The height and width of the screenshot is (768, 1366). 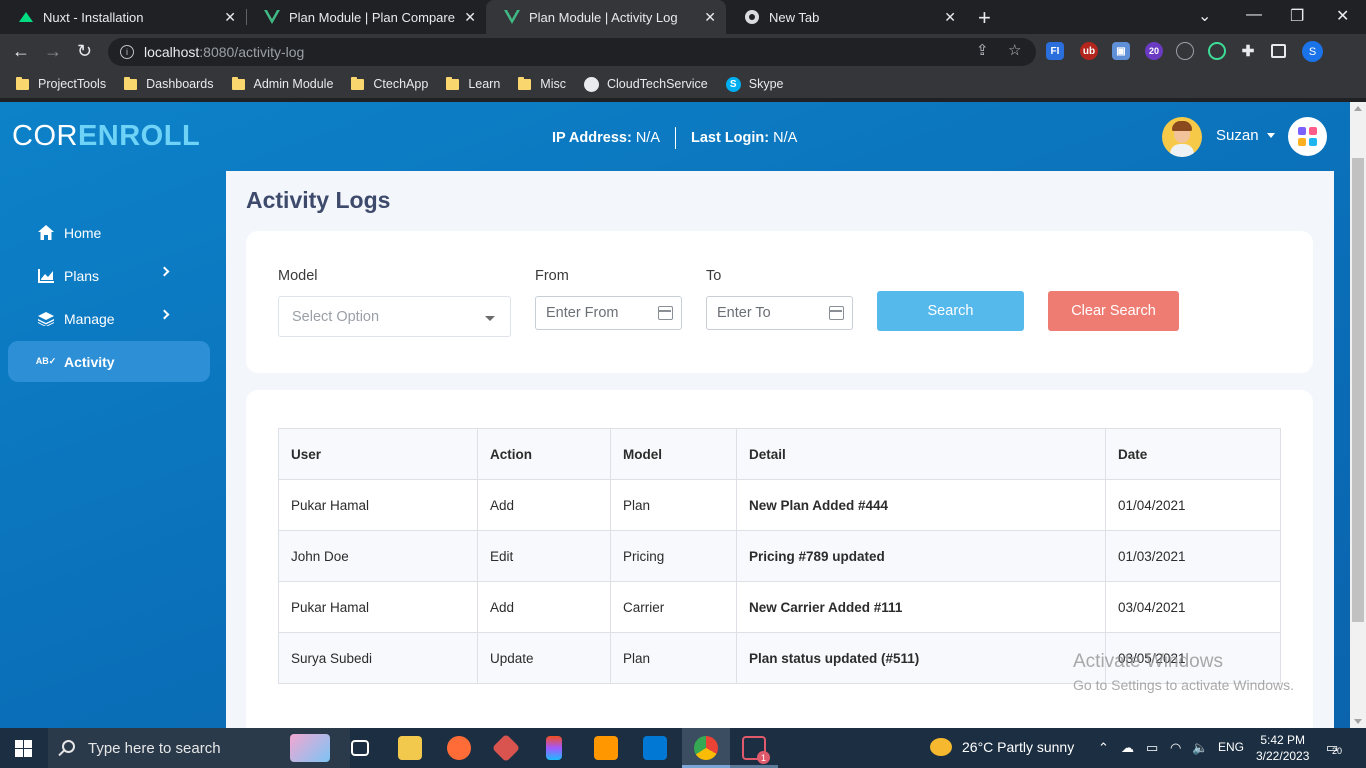 I want to click on bookmark-star-icon: ☆, so click(x=1014, y=50).